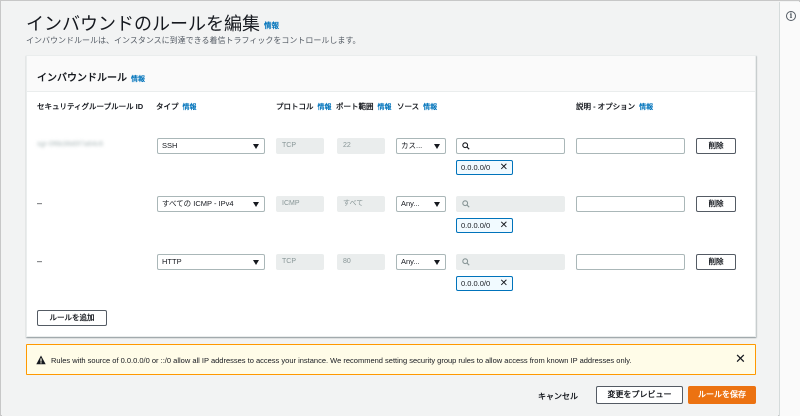 Image resolution: width=800 pixels, height=416 pixels. Describe the element at coordinates (138, 79) in the screenshot. I see `panel-info-link: 情報` at that location.